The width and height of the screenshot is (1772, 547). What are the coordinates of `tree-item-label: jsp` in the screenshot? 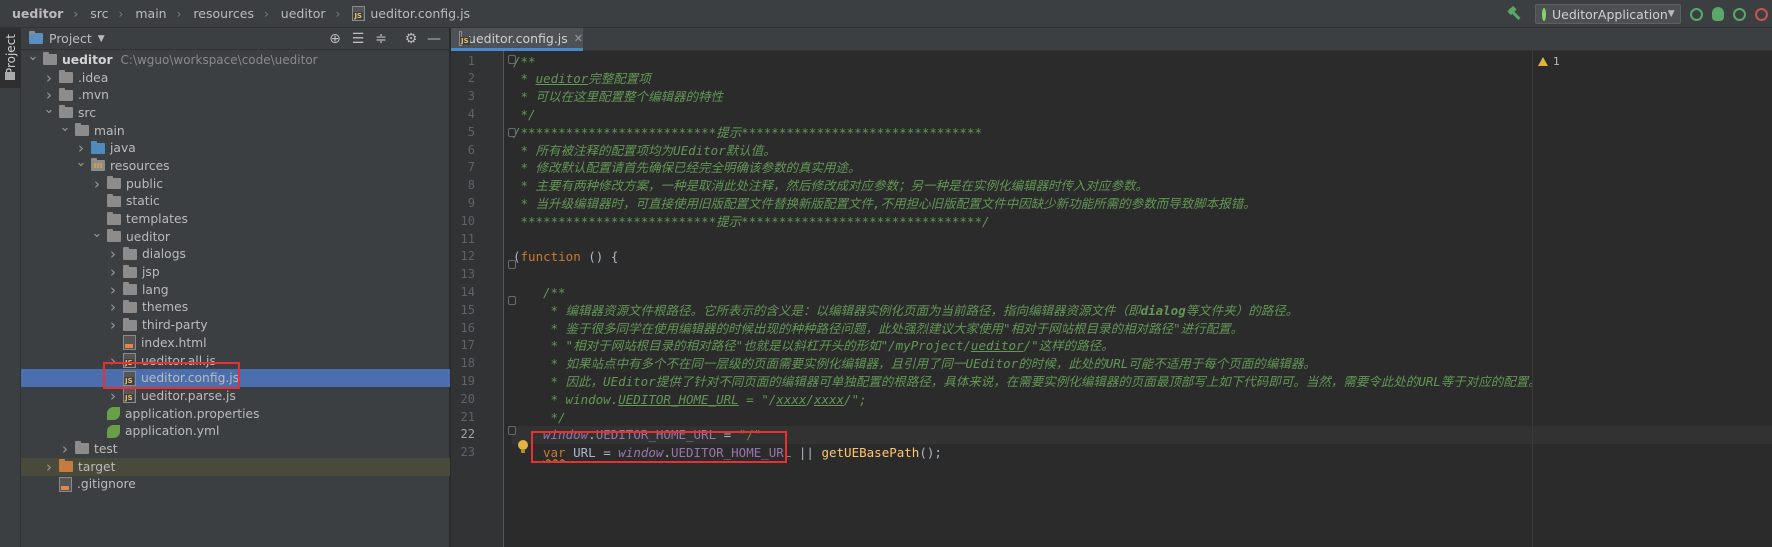 It's located at (151, 272).